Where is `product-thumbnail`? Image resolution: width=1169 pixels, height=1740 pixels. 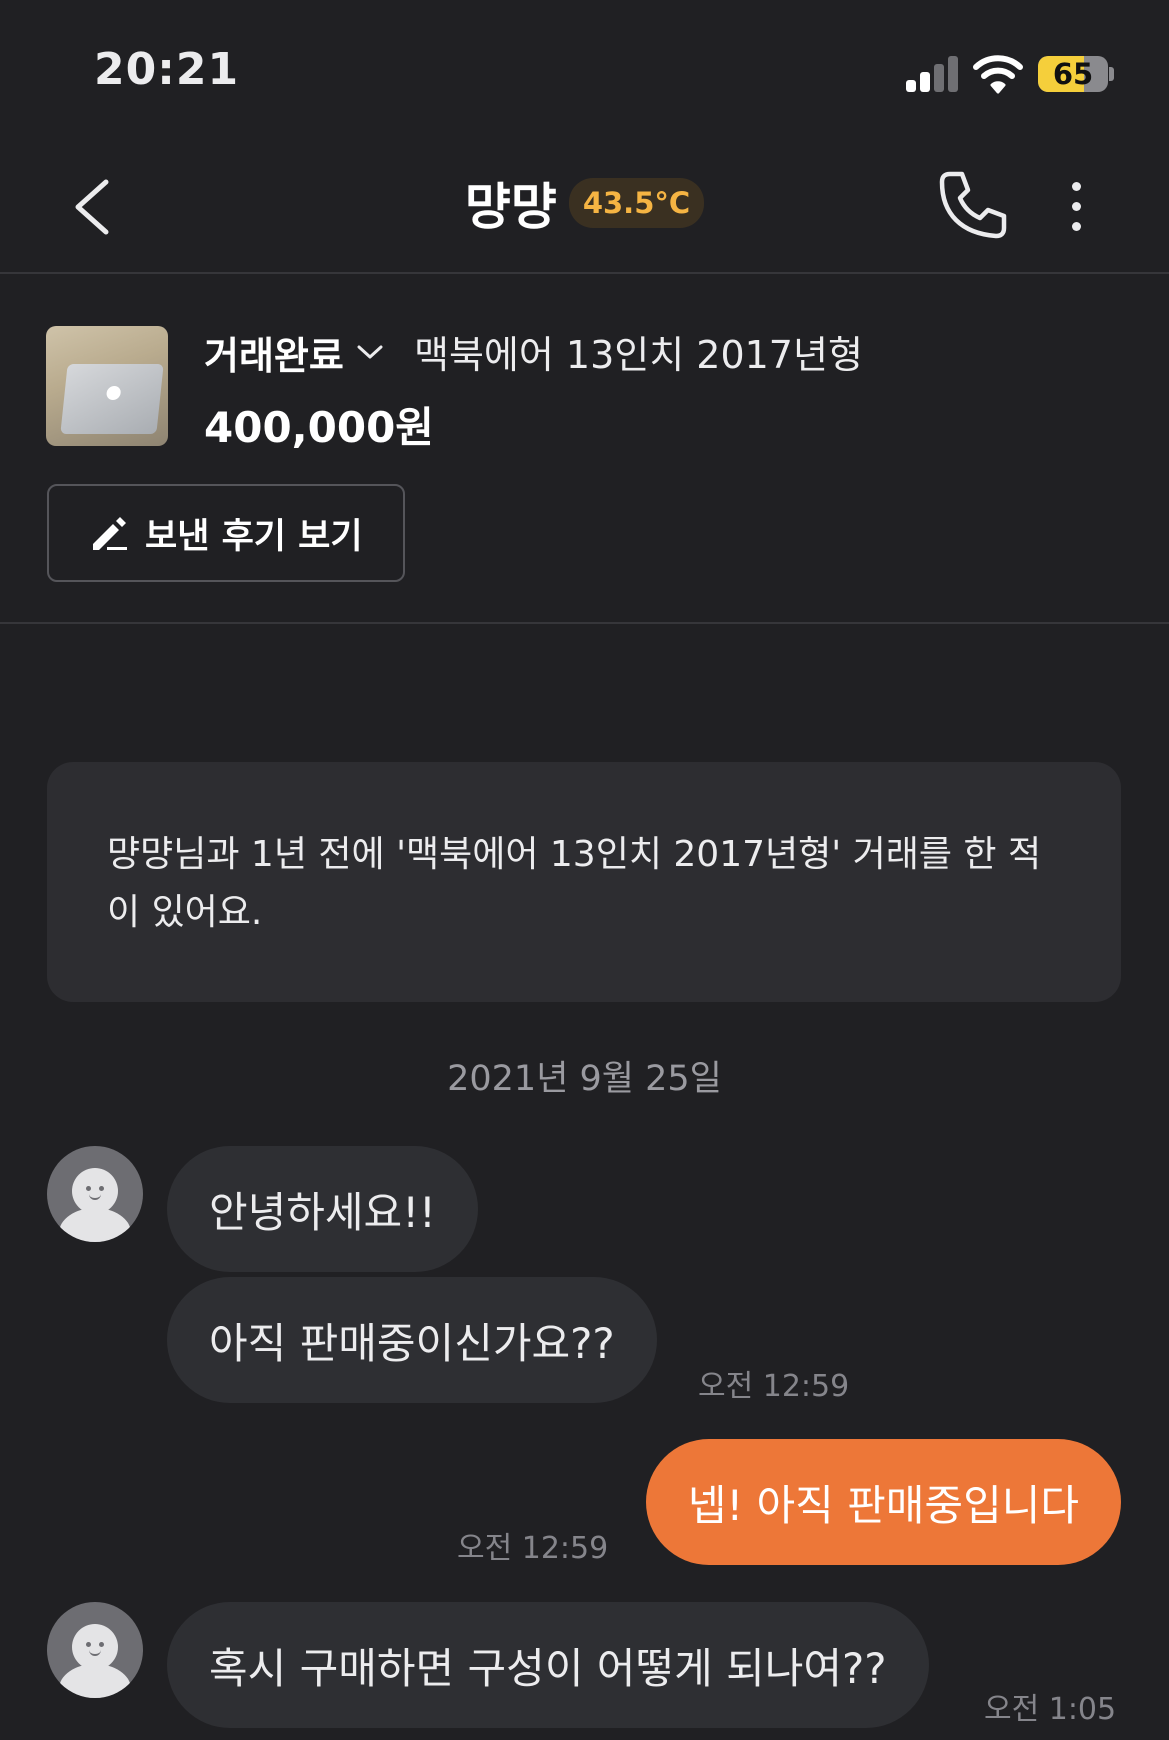 product-thumbnail is located at coordinates (107, 386).